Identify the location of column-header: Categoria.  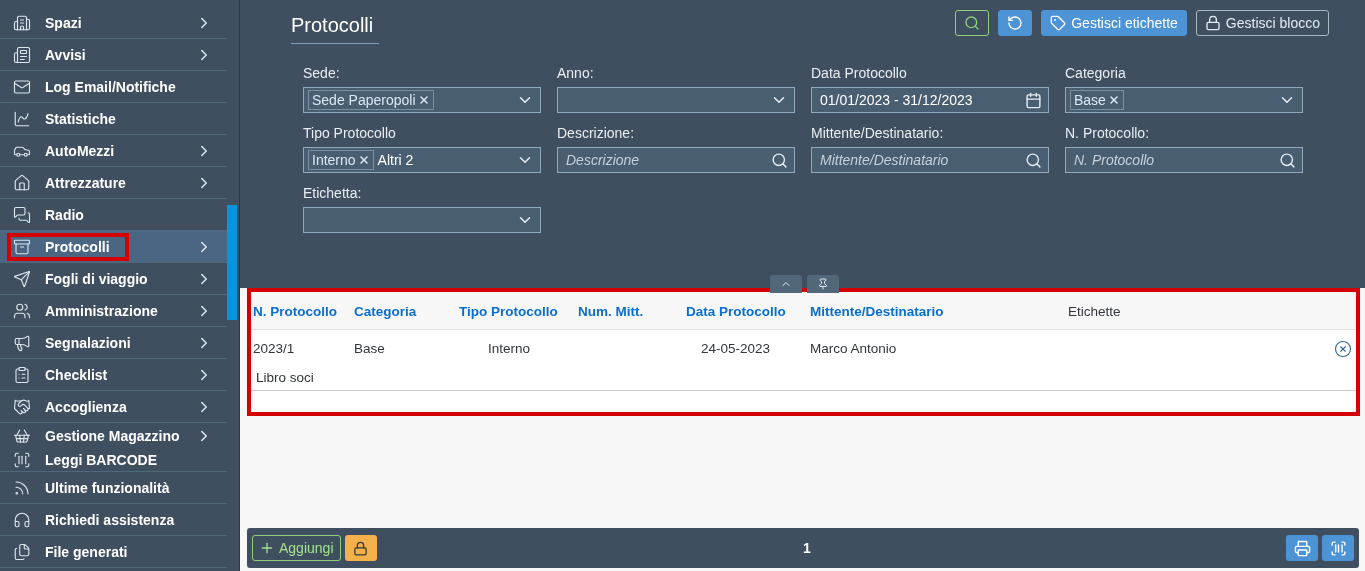
(385, 311).